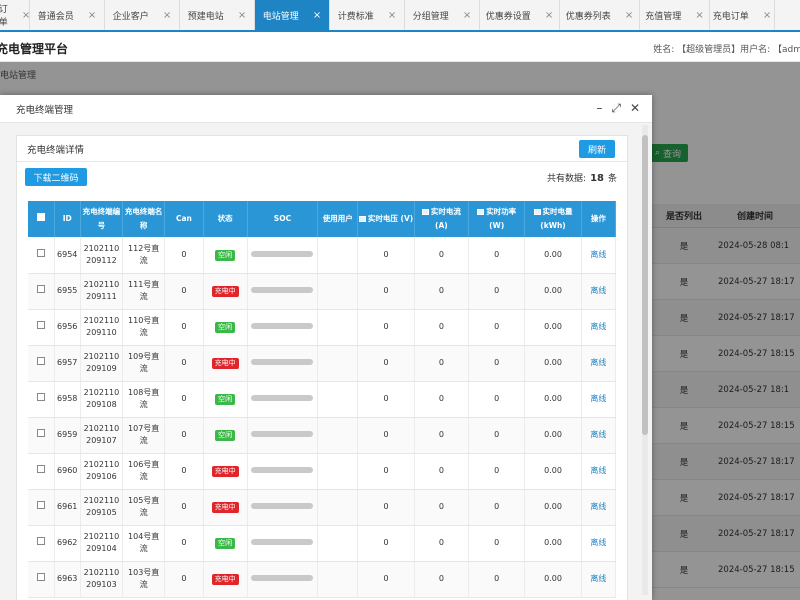  Describe the element at coordinates (367, 15) in the screenshot. I see `tab-5: 计费标准 ×` at that location.